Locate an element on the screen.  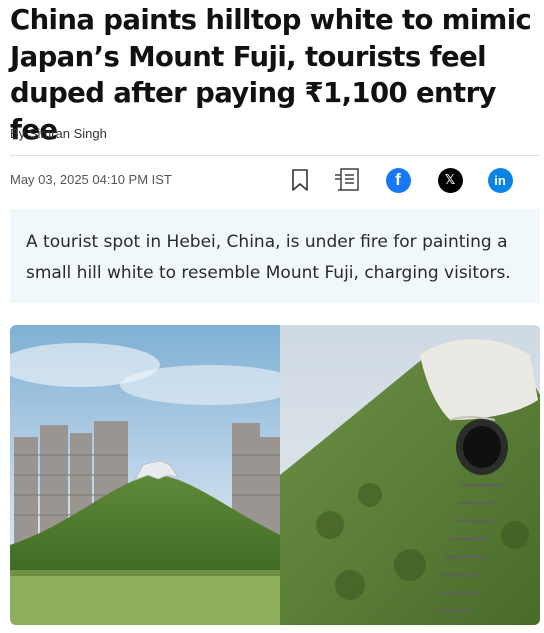
byline: By Simran Singh is located at coordinates (58, 133).